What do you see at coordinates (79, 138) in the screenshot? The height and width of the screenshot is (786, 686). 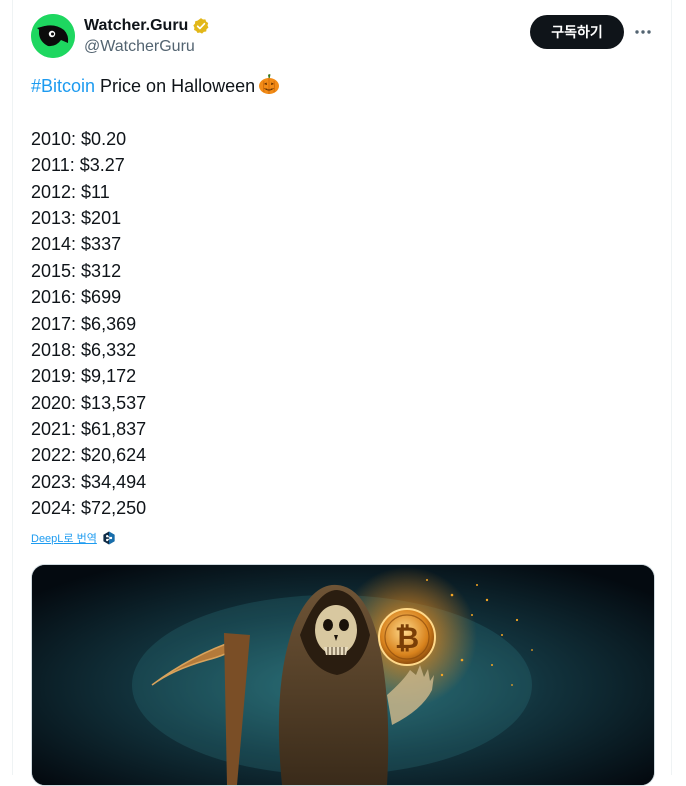 I see `price-line: 2010: $0.20` at bounding box center [79, 138].